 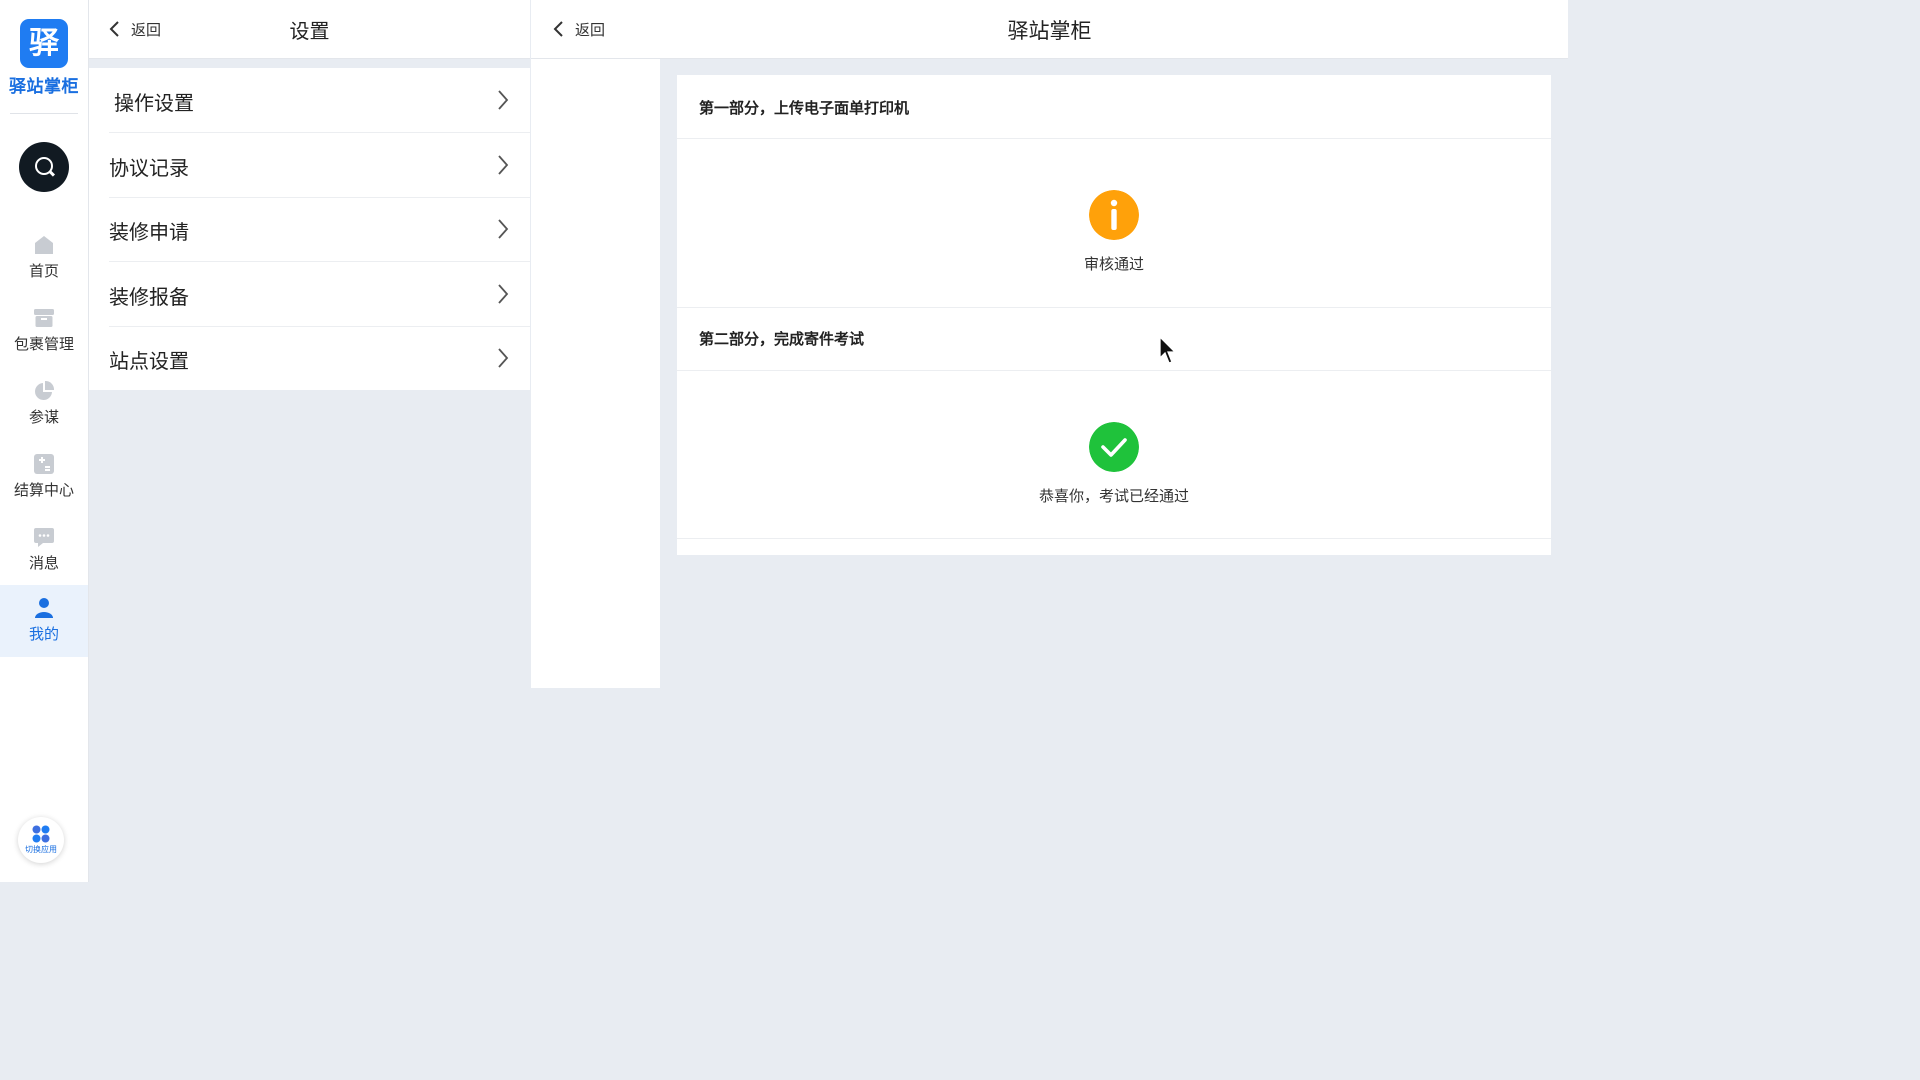 I want to click on menu-item-agreement-records: 协议记录, so click(x=319, y=165).